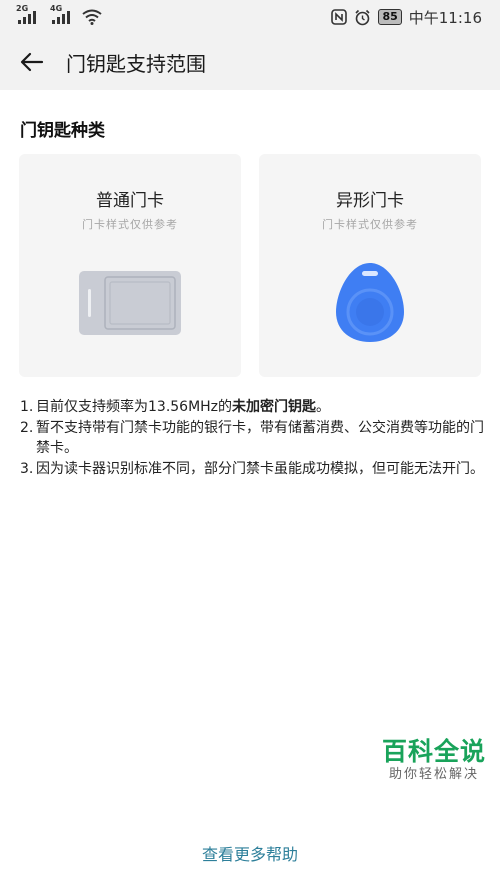 This screenshot has height=889, width=500. Describe the element at coordinates (370, 201) in the screenshot. I see `card-title: 异形门卡` at that location.